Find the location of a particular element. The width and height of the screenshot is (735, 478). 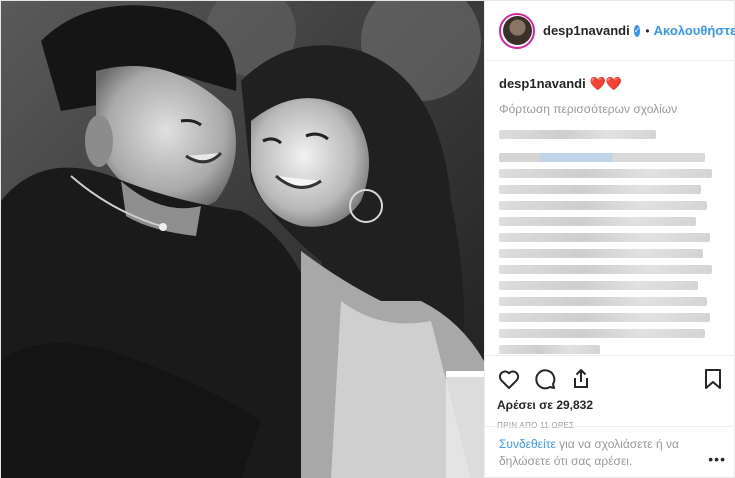

post-actions: Αρέσει σε 29,832 ΠΡΙΝ ΑΠΟ 11 ΩΡΕΣ is located at coordinates (610, 392).